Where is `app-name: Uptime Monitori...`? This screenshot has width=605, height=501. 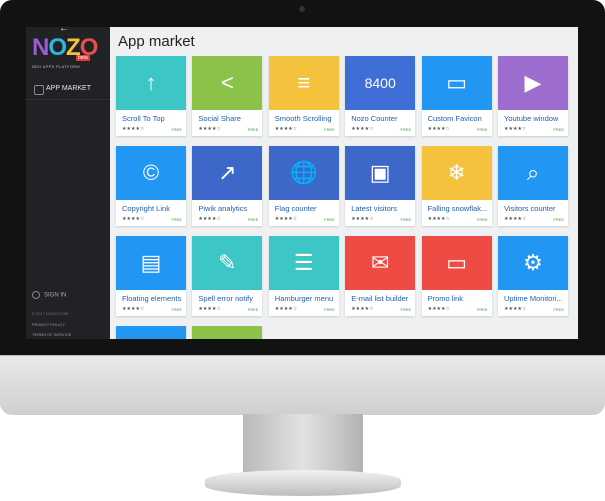 app-name: Uptime Monitori... is located at coordinates (534, 298).